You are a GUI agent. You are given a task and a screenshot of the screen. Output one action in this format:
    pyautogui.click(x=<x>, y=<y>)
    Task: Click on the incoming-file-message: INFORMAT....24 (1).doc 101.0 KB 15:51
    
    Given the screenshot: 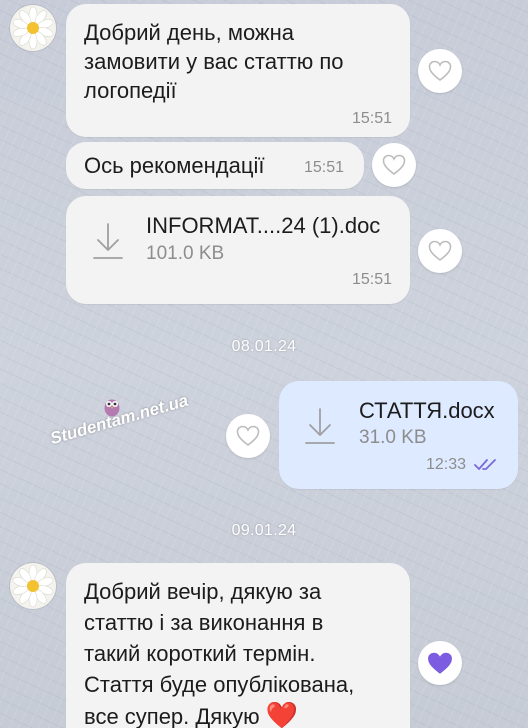 What is the action you would take?
    pyautogui.click(x=238, y=250)
    